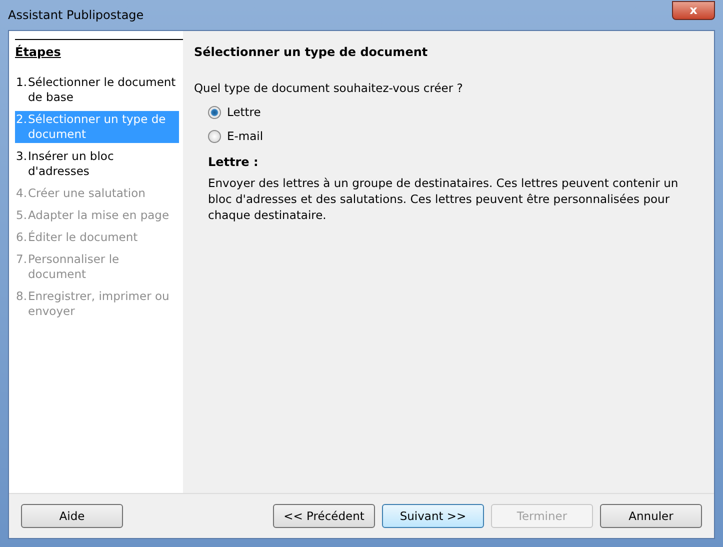 The width and height of the screenshot is (723, 547). What do you see at coordinates (97, 90) in the screenshot?
I see `step-item: 1.Sélectionner le document de base` at bounding box center [97, 90].